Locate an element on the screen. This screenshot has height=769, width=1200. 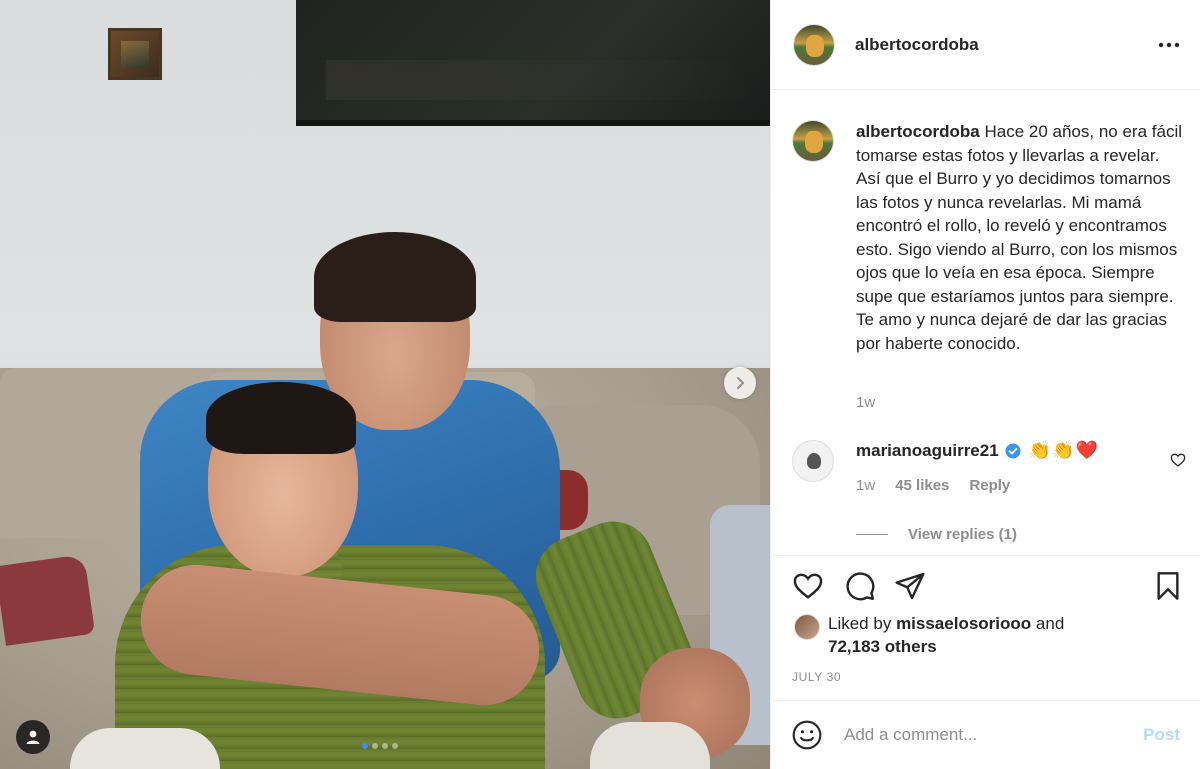
commenter-username: marianoaguirre21 is located at coordinates (927, 451).